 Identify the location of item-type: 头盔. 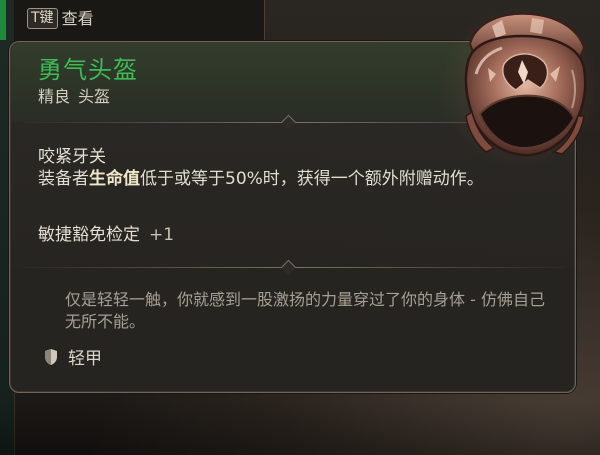
(94, 96).